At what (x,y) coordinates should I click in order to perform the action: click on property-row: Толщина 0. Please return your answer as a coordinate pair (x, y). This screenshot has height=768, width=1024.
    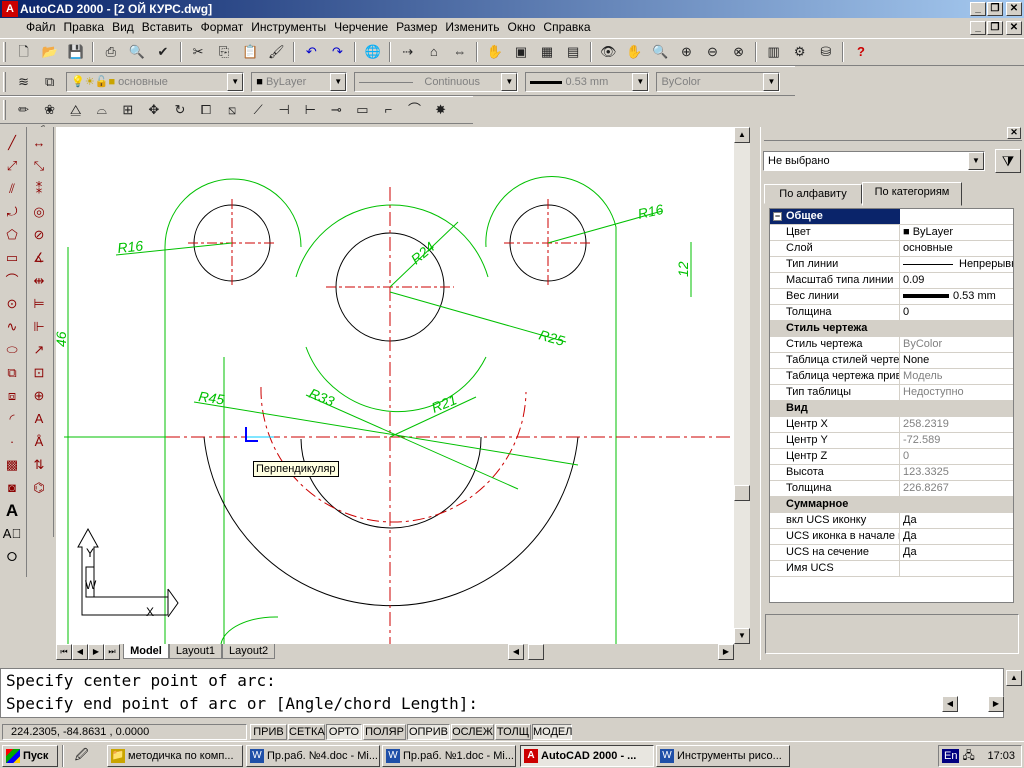
    Looking at the image, I should click on (891, 313).